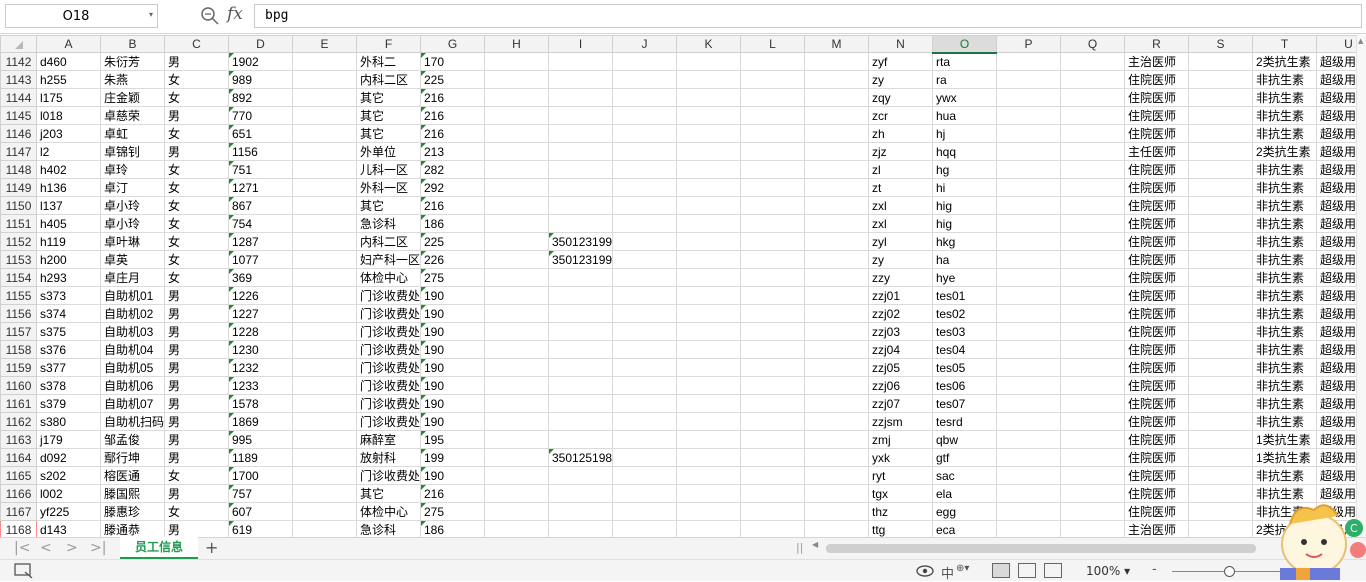 The width and height of the screenshot is (1366, 582). I want to click on row-header: 1165, so click(18, 475).